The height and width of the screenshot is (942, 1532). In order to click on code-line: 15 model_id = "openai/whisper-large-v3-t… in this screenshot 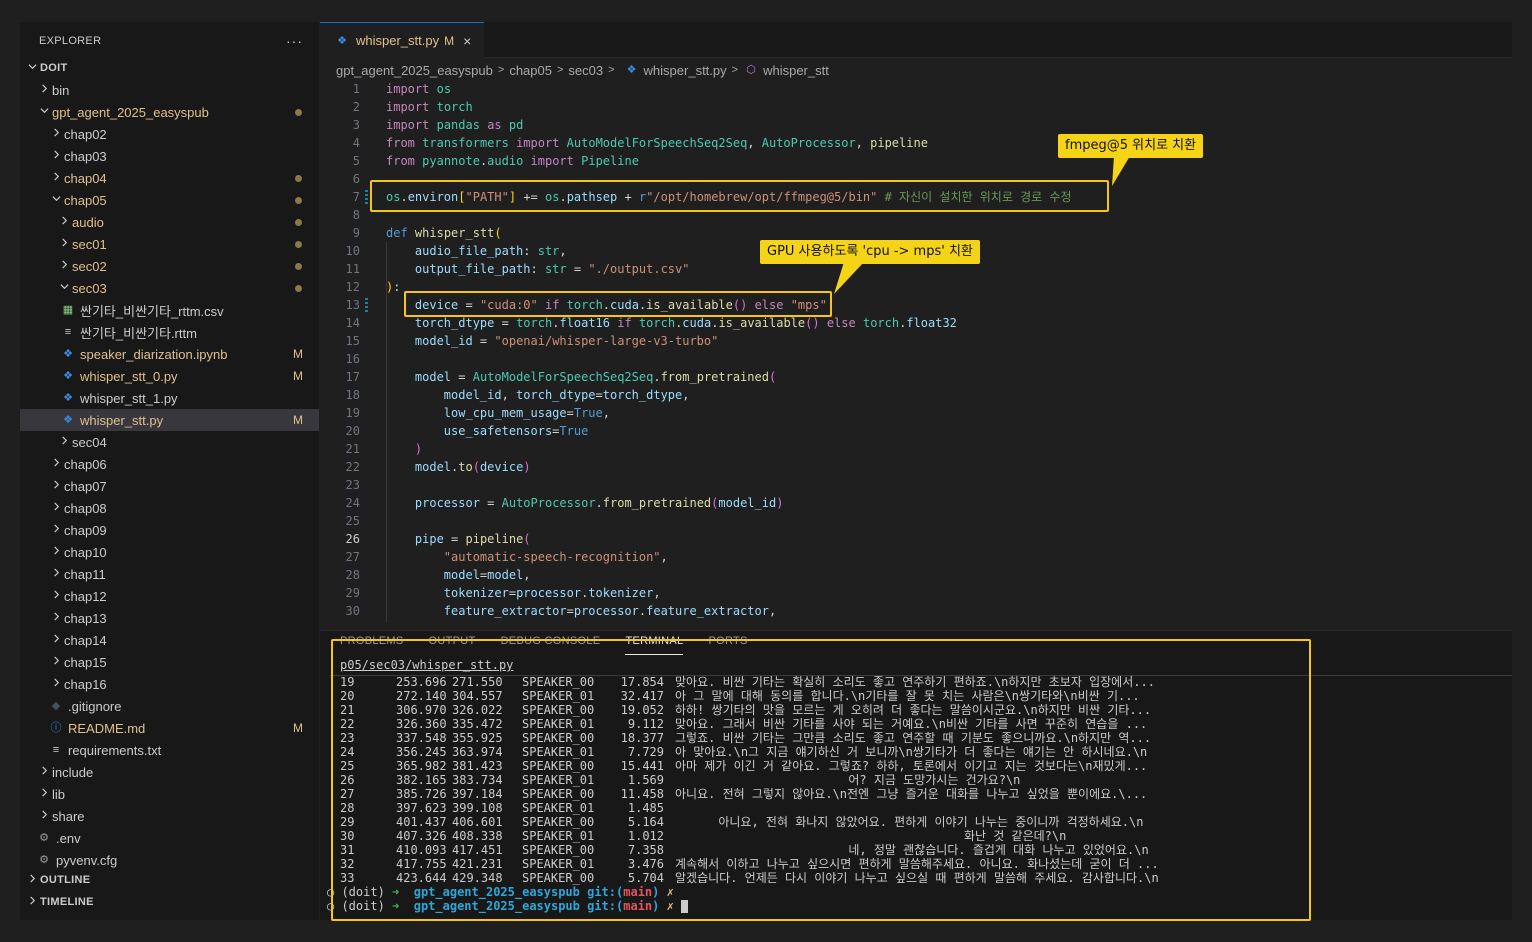, I will do `click(916, 341)`.